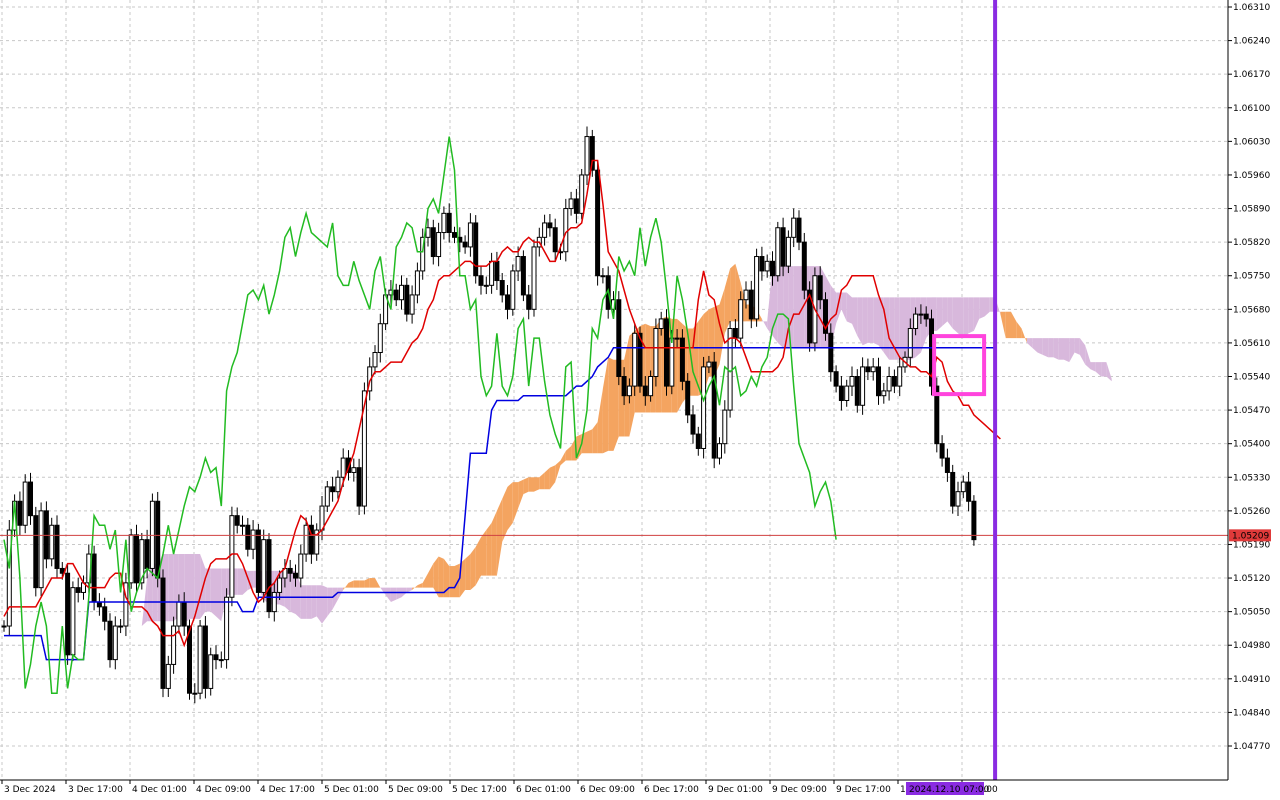 Image resolution: width=1280 pixels, height=800 pixels. I want to click on y-tick-label: 1.05540, so click(1251, 378).